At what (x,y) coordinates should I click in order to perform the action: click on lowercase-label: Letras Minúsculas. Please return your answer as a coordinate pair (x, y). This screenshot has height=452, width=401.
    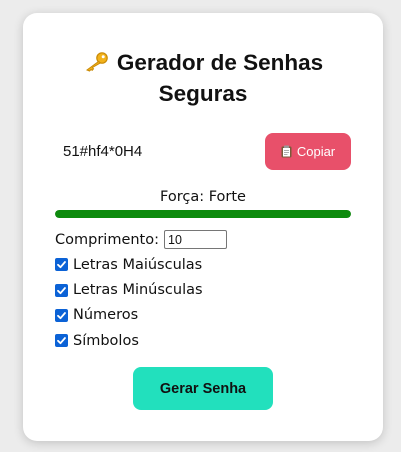
    Looking at the image, I should click on (138, 290).